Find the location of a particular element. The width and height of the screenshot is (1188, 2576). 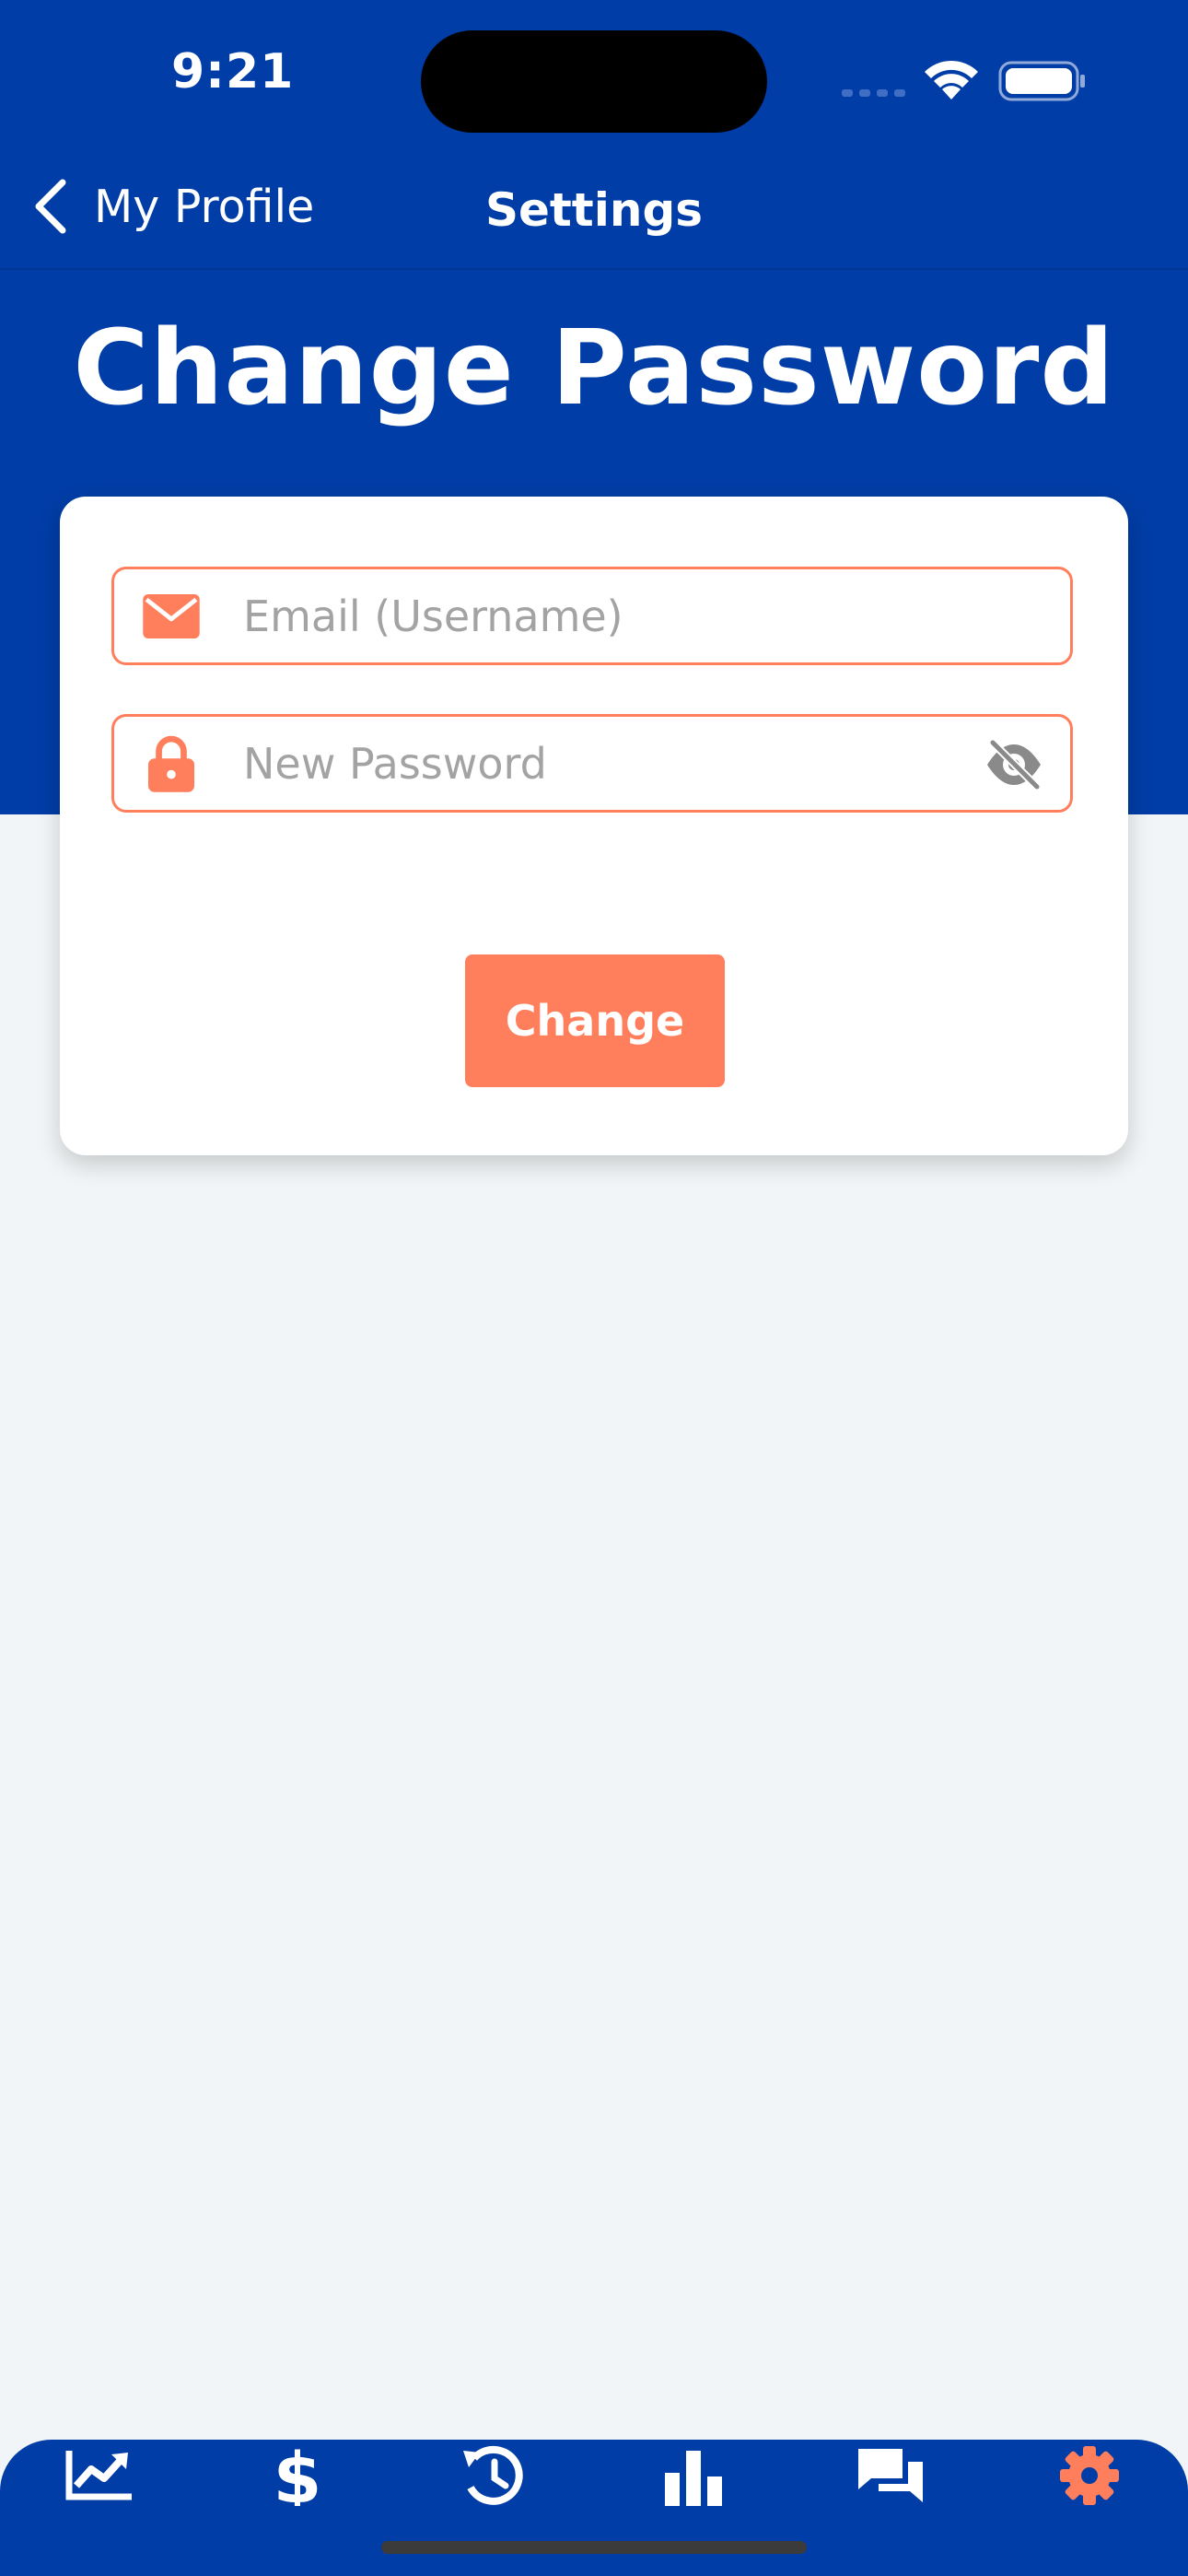

cellular-signal-icon is located at coordinates (873, 93).